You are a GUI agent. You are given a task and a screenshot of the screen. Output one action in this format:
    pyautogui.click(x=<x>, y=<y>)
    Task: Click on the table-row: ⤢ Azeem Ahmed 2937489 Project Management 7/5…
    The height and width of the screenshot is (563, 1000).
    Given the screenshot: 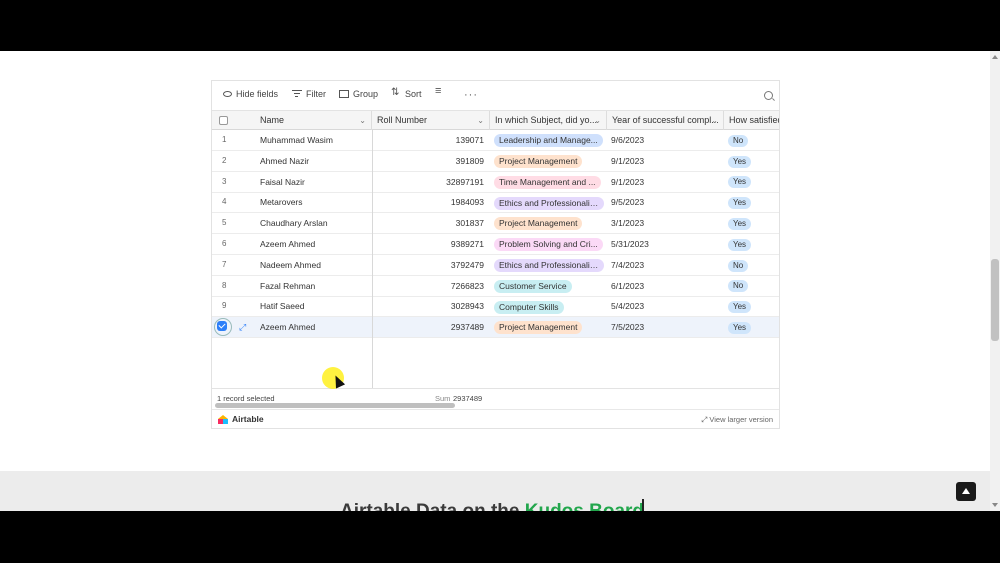 What is the action you would take?
    pyautogui.click(x=495, y=328)
    